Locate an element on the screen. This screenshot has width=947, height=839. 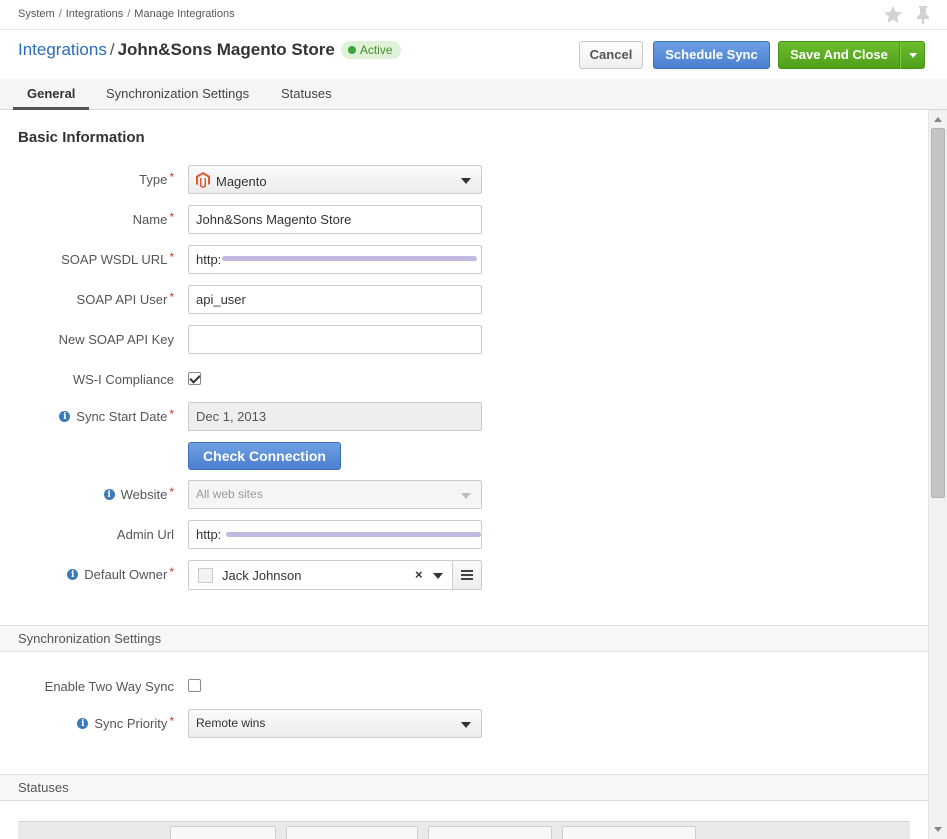
status-dot-icon is located at coordinates (351, 50).